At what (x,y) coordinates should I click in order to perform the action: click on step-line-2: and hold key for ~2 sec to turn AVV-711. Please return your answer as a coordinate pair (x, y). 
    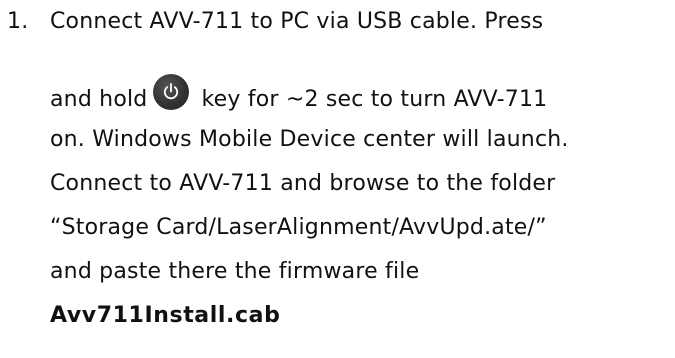
    Looking at the image, I should click on (298, 94).